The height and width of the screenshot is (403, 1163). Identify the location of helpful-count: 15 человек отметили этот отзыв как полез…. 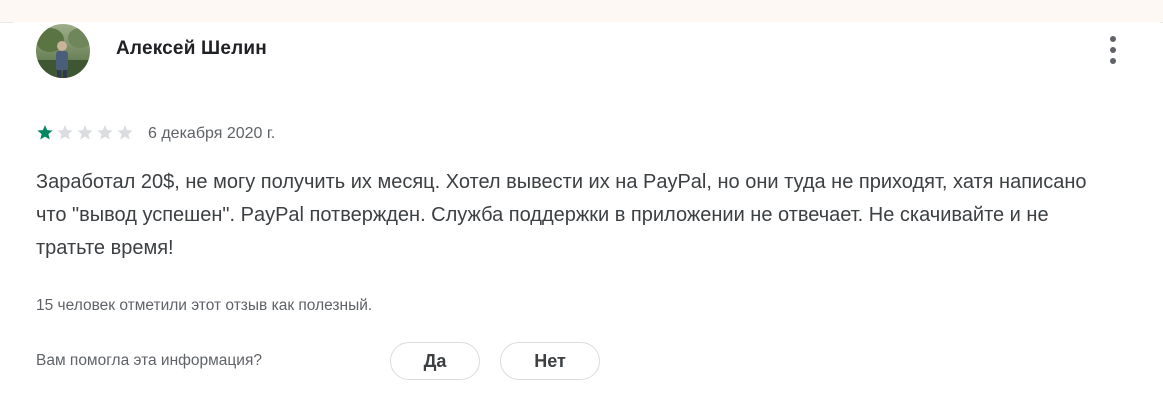
(204, 305).